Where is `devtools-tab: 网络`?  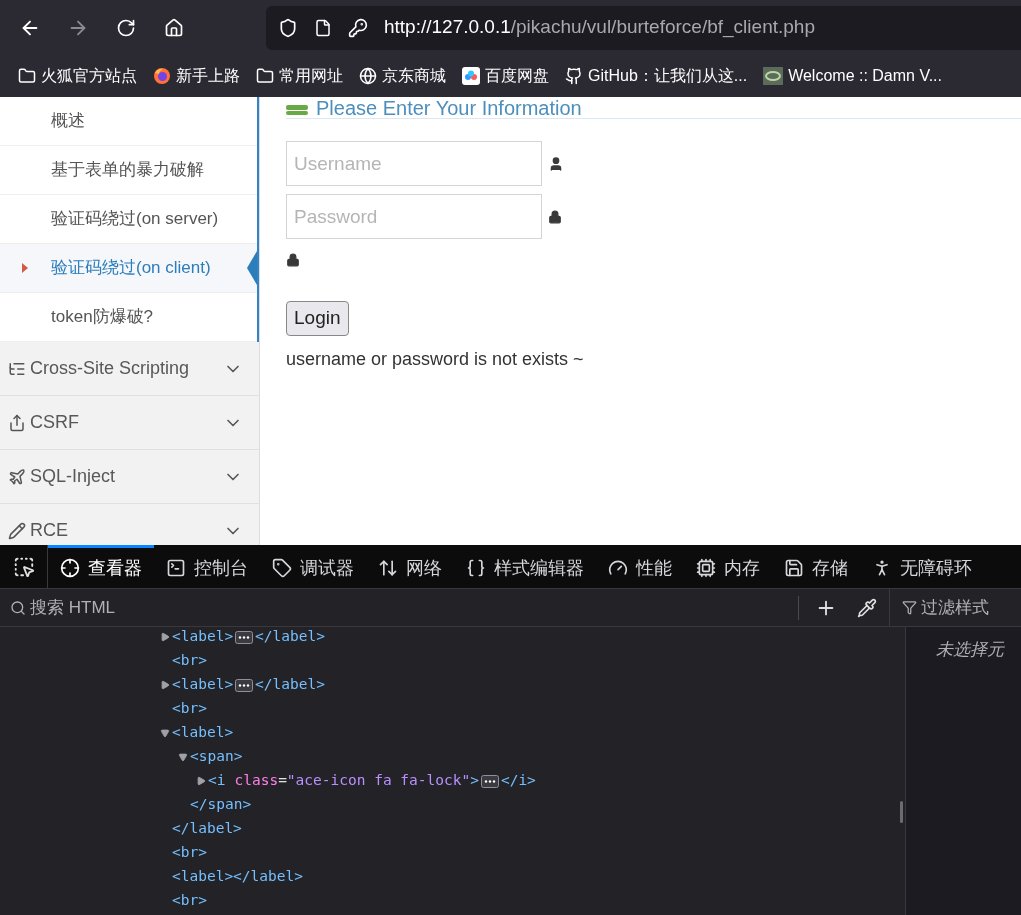 devtools-tab: 网络 is located at coordinates (410, 566).